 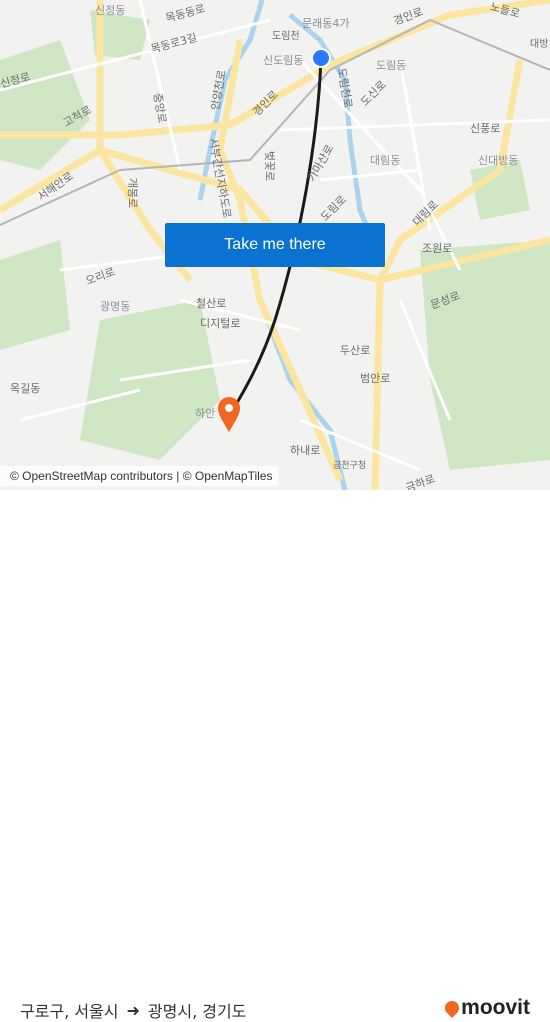 I want to click on label: 광명동, so click(x=115, y=306).